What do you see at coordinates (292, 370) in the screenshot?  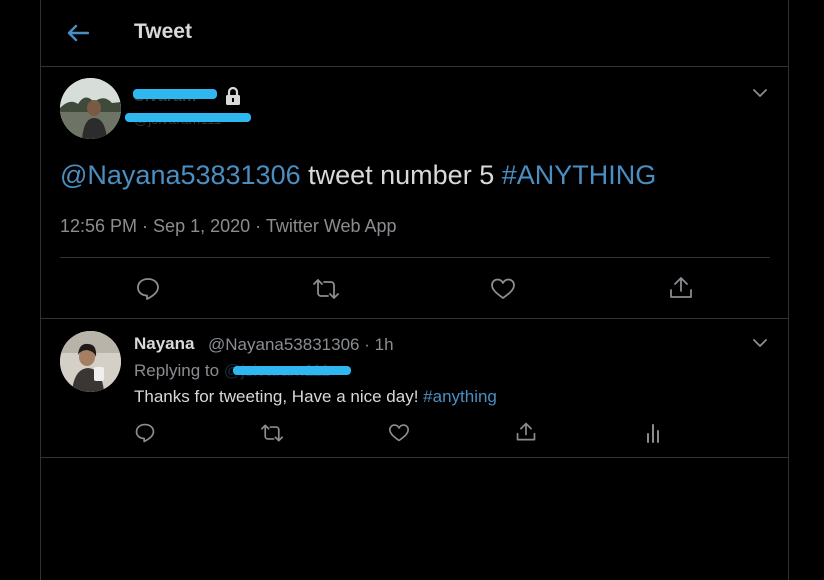 I see `redaction-replying-to` at bounding box center [292, 370].